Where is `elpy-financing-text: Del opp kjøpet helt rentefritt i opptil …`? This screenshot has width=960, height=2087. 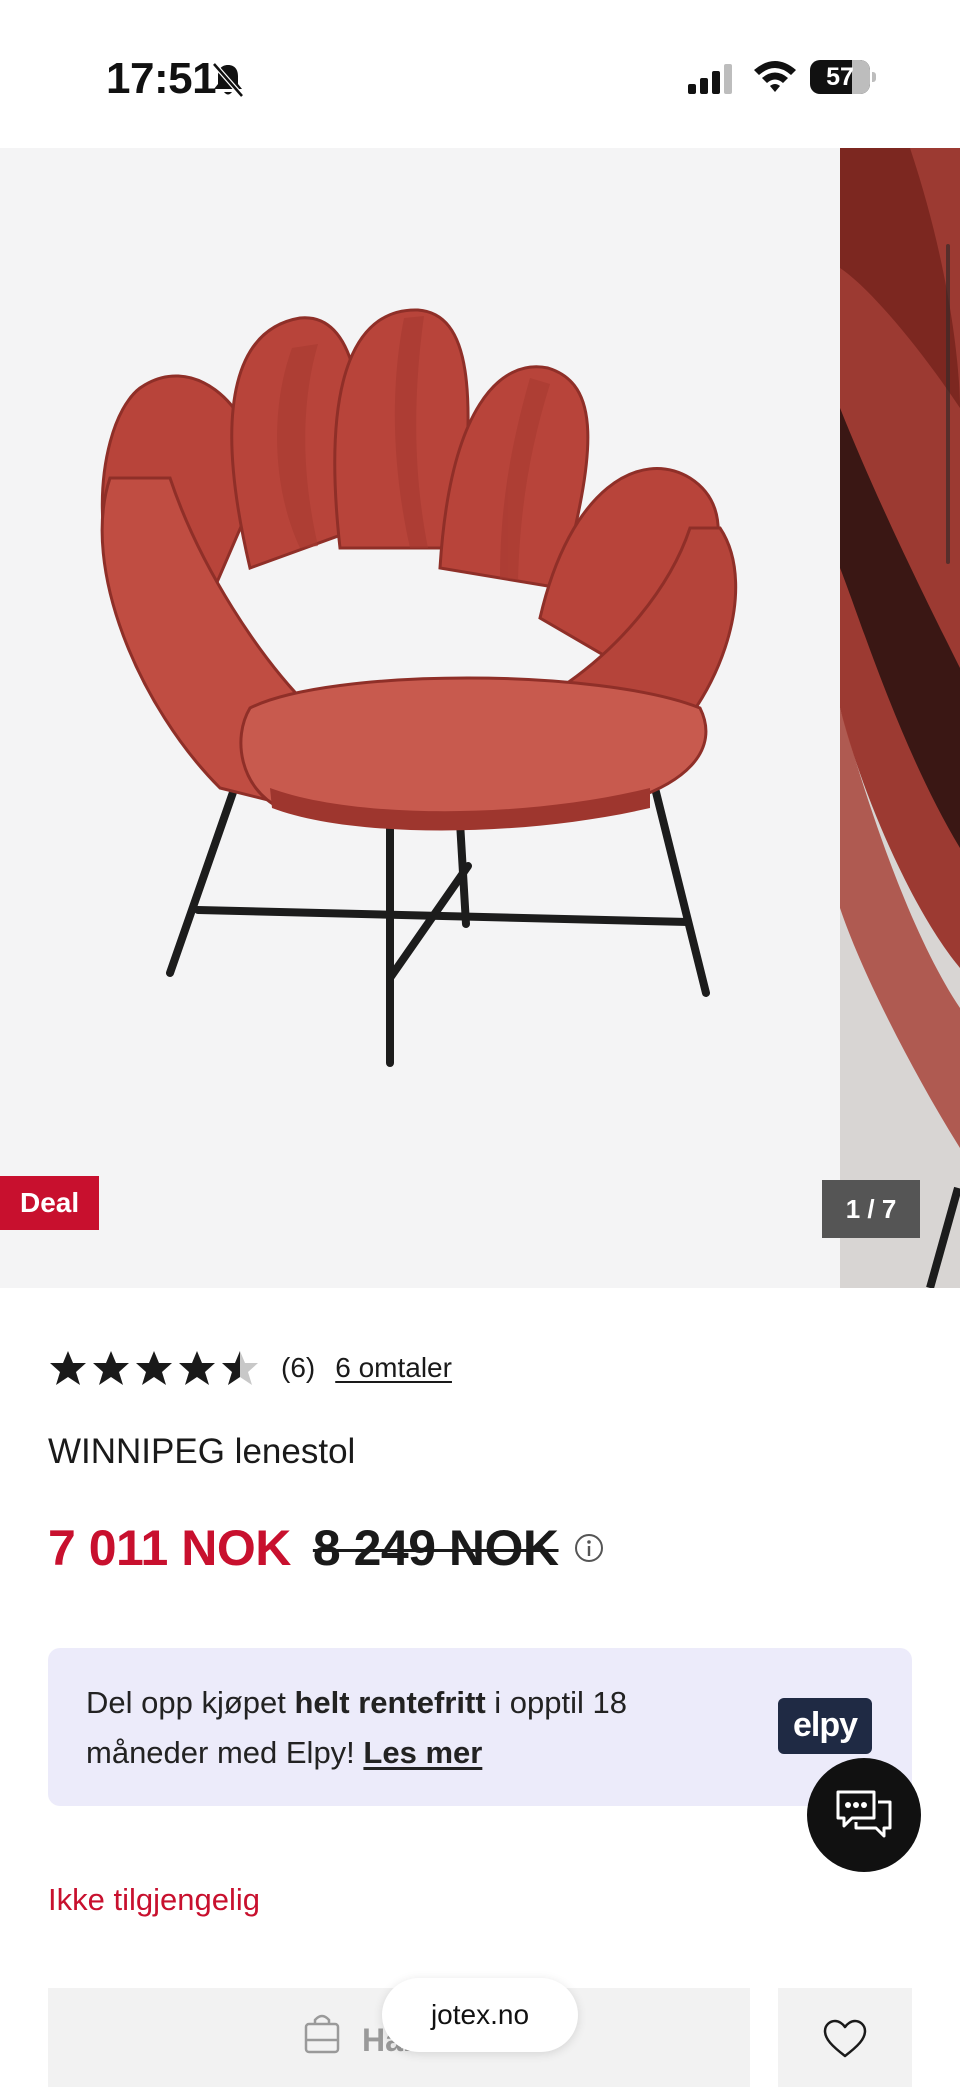
elpy-financing-text: Del opp kjøpet helt rentefritt i opptil … is located at coordinates (357, 1727).